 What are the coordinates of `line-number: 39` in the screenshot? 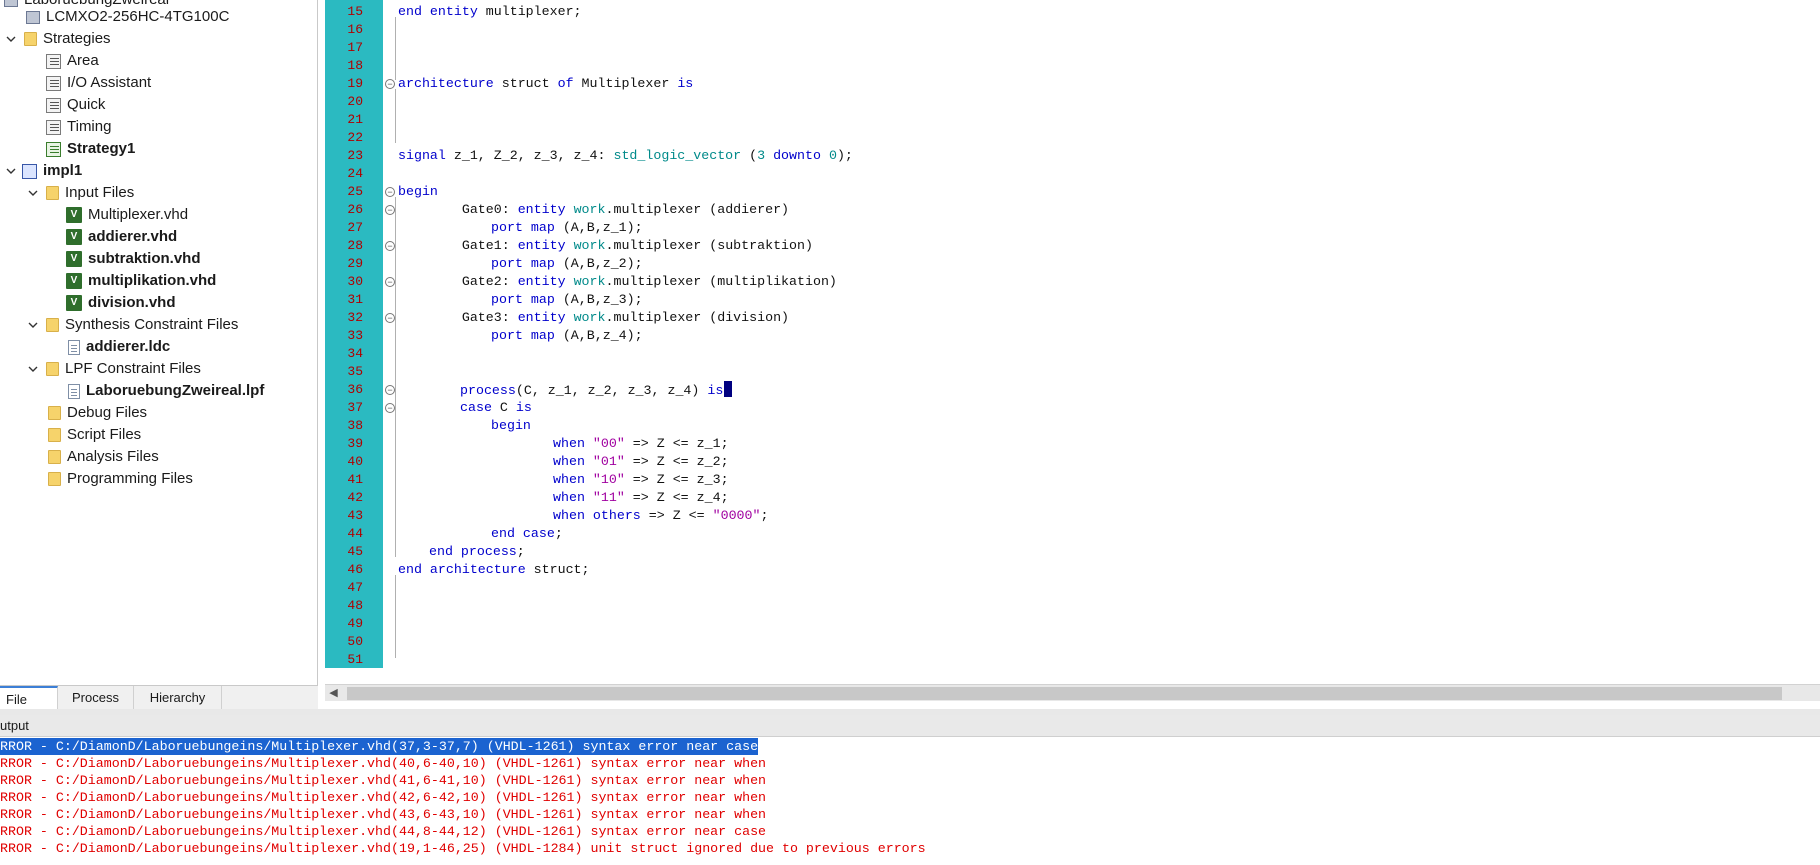 It's located at (355, 443).